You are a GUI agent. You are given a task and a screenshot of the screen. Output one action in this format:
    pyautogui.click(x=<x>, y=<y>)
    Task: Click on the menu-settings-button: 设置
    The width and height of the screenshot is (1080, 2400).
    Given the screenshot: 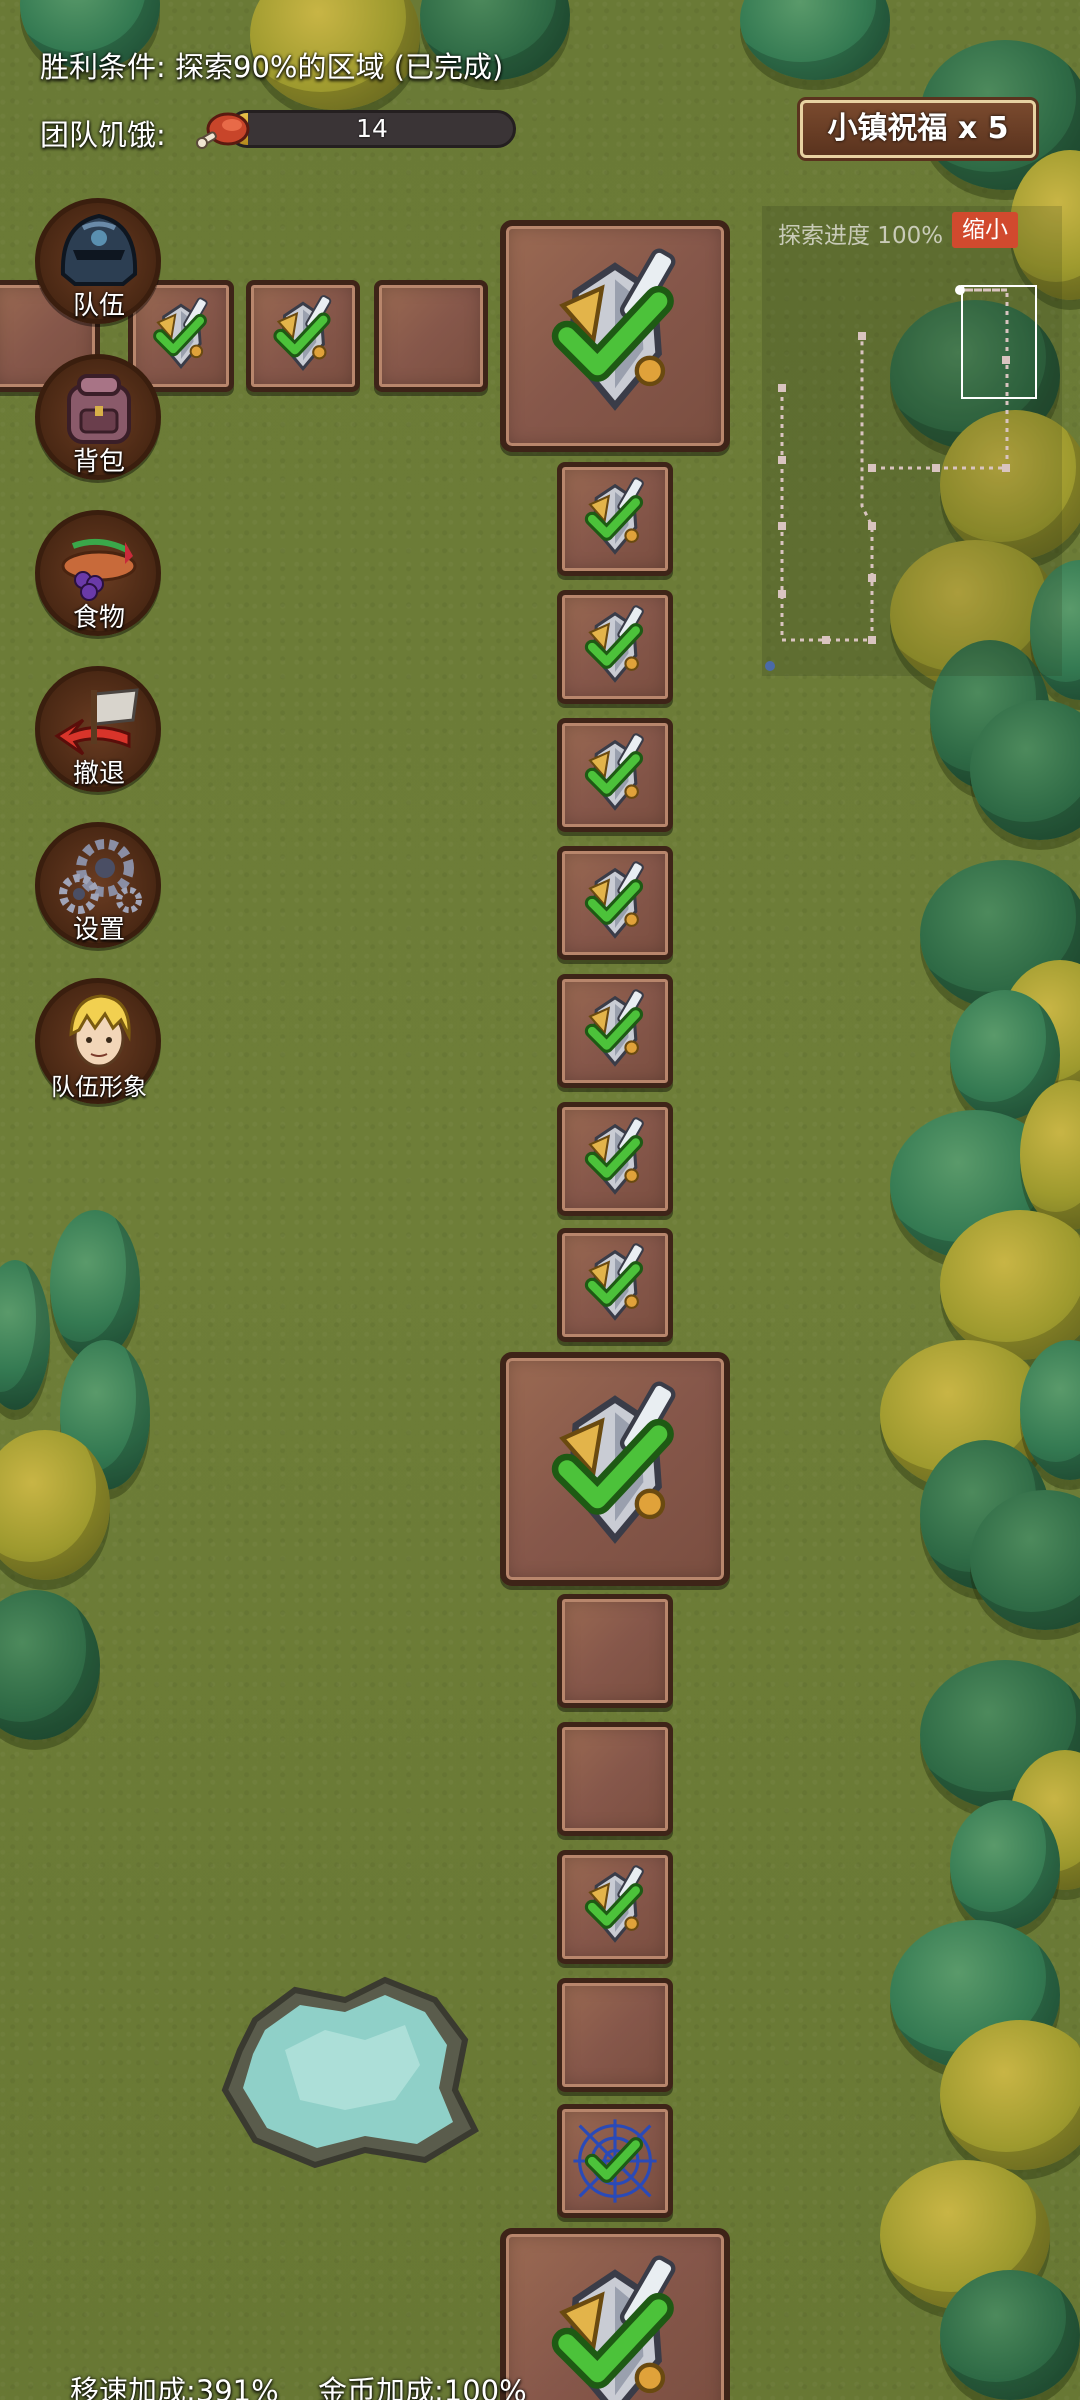 What is the action you would take?
    pyautogui.click(x=99, y=886)
    